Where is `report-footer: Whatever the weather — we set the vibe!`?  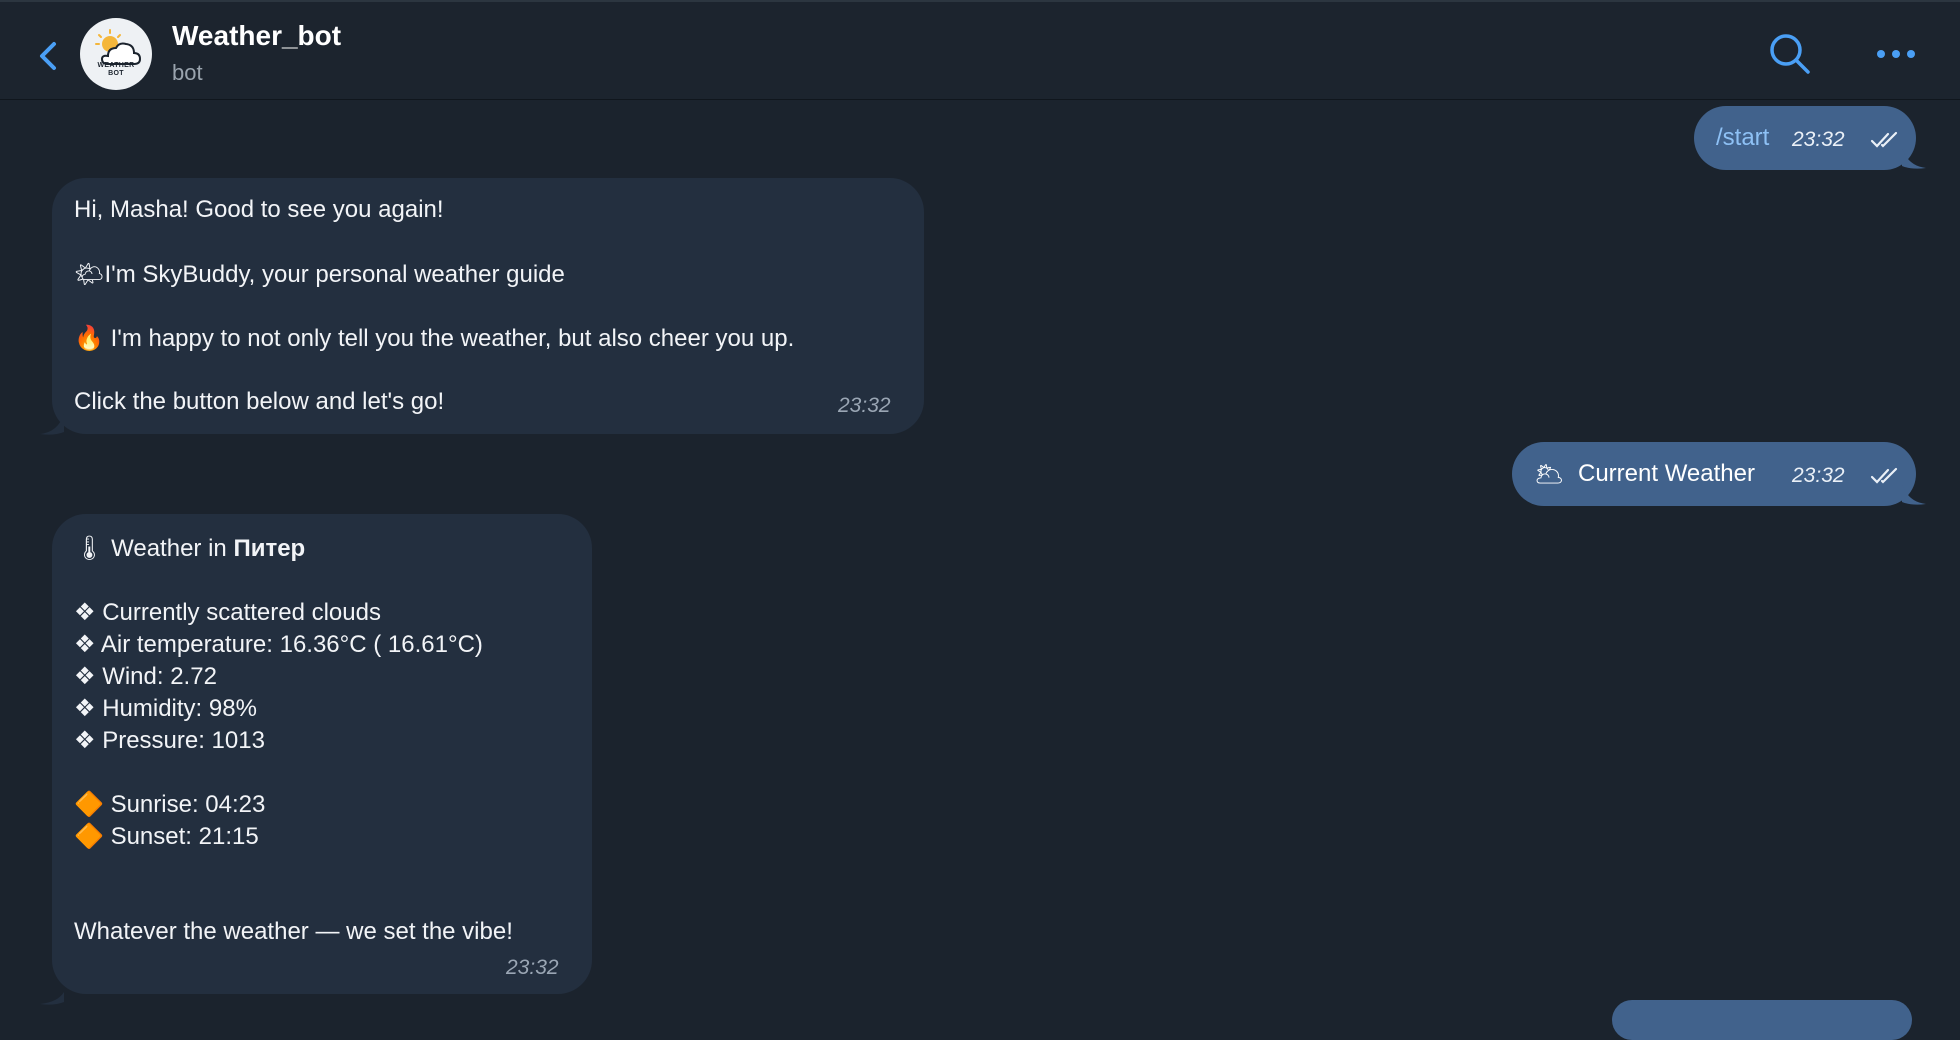 report-footer: Whatever the weather — we set the vibe! is located at coordinates (293, 931).